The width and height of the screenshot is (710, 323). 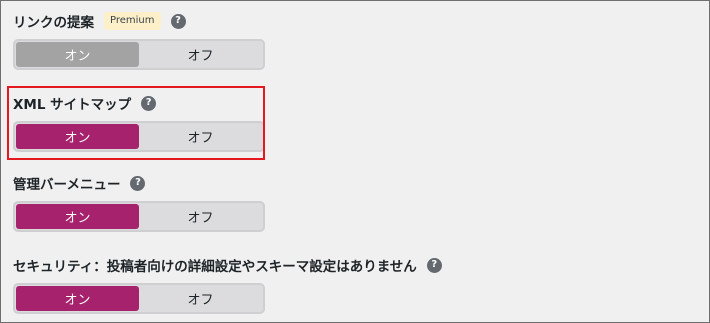 What do you see at coordinates (136, 123) in the screenshot?
I see `highlight-box` at bounding box center [136, 123].